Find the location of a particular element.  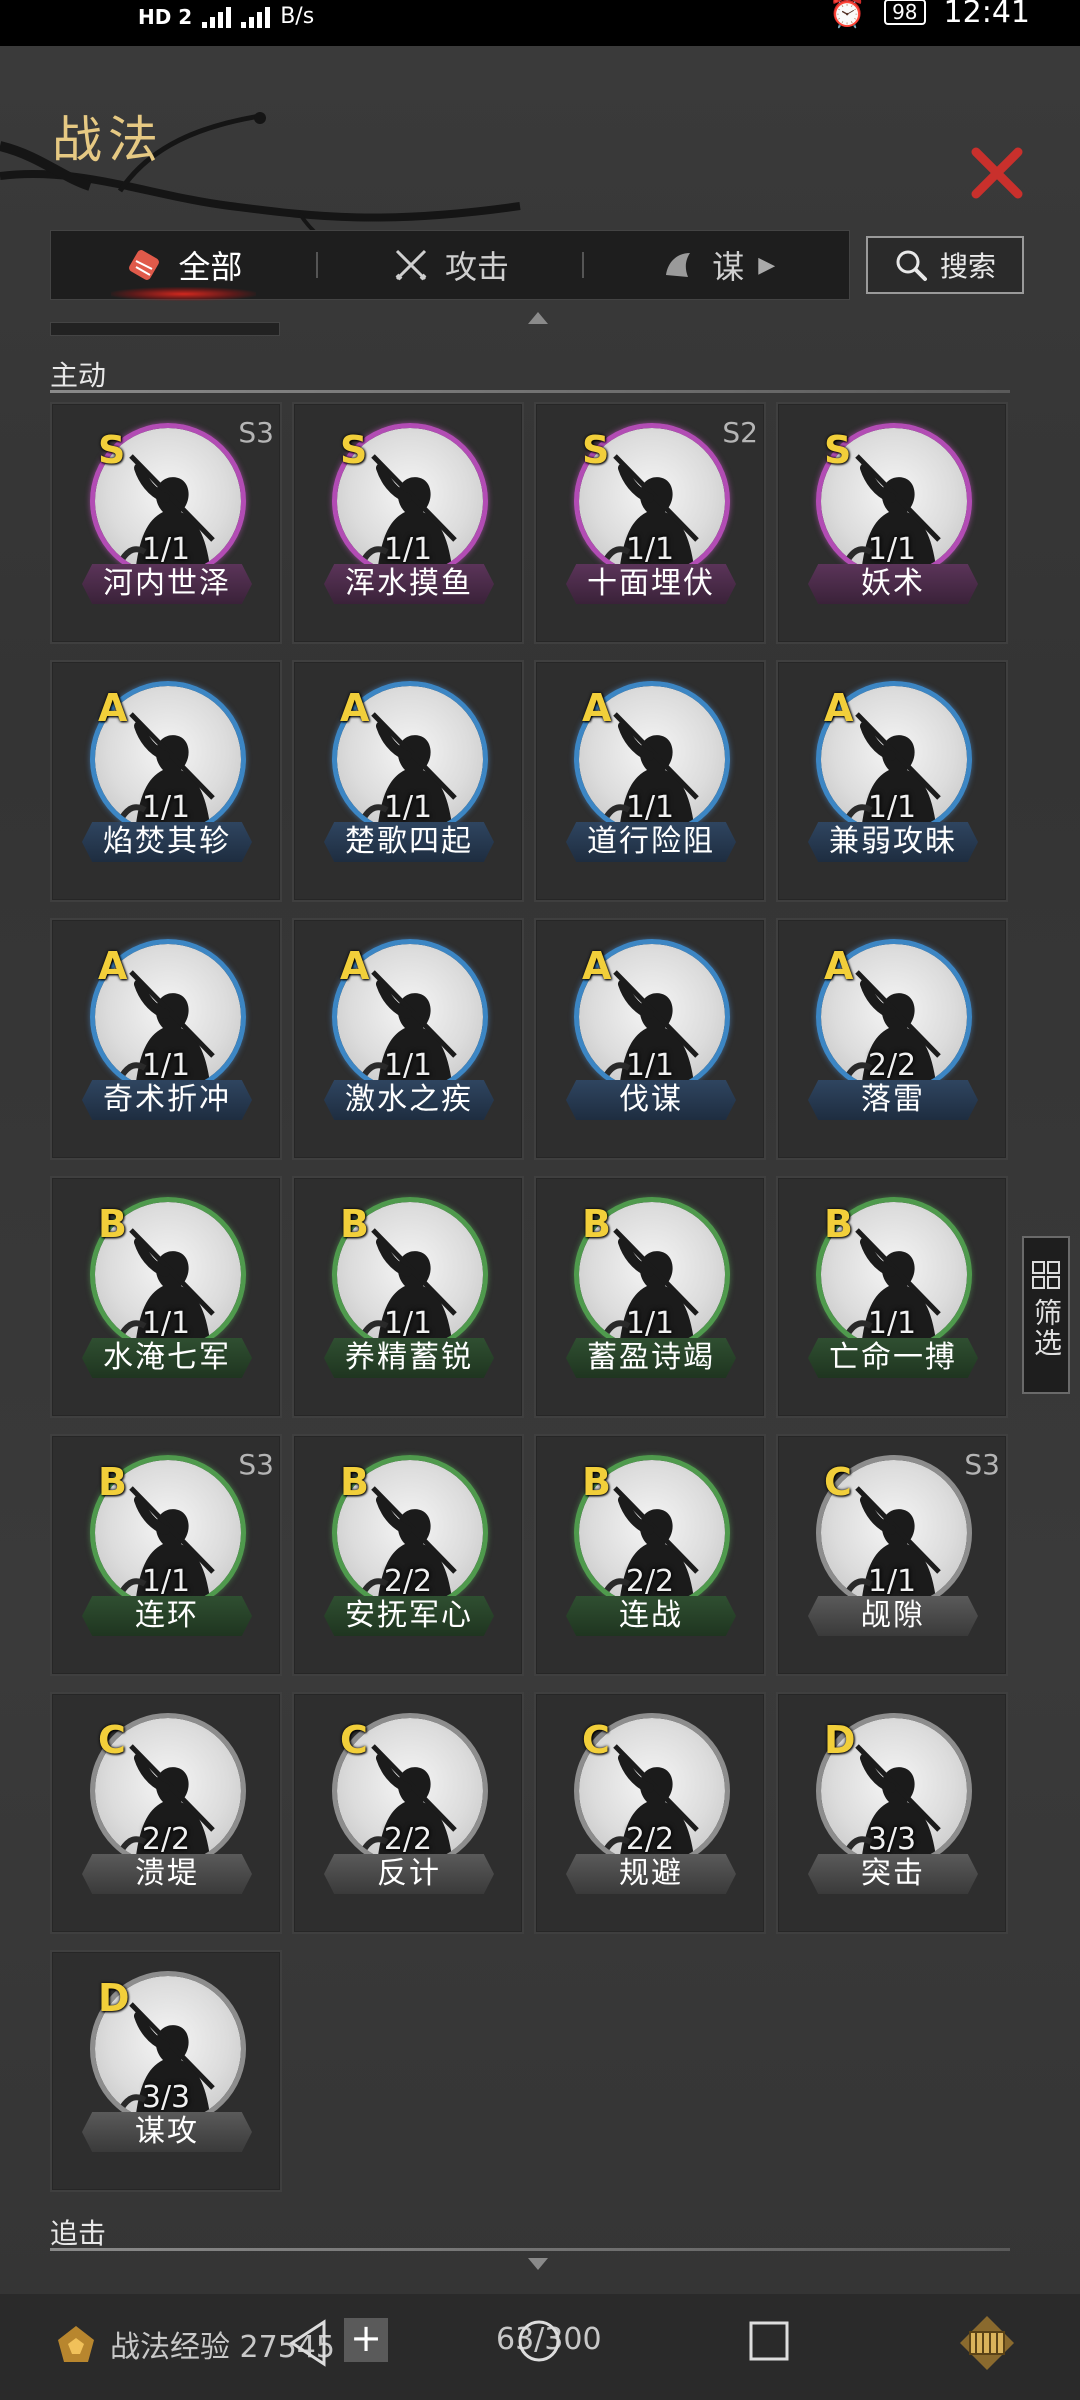

tactic-card: B 1/1 养精蓄锐 is located at coordinates (408, 1297).